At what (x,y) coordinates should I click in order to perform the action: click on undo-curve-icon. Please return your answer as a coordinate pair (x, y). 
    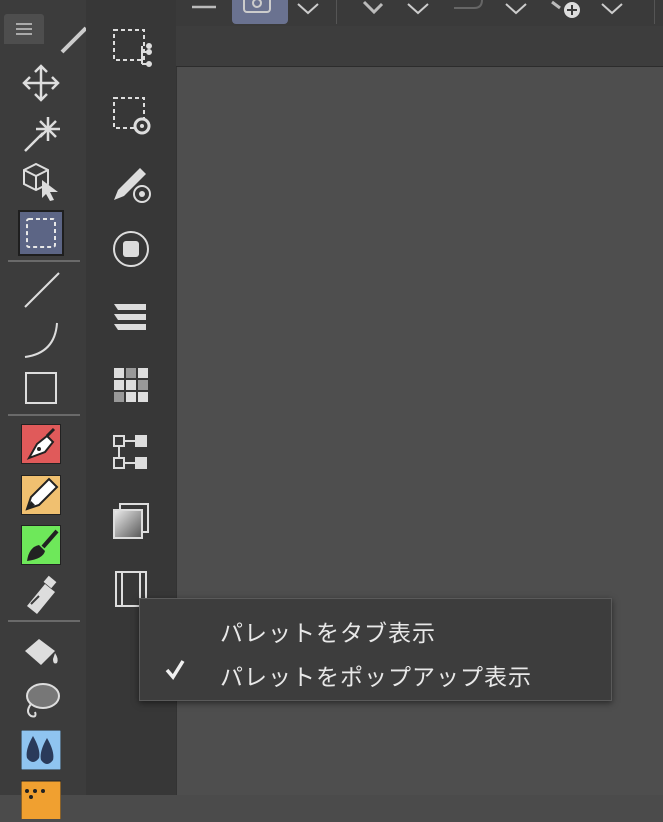
    Looking at the image, I should click on (469, 11).